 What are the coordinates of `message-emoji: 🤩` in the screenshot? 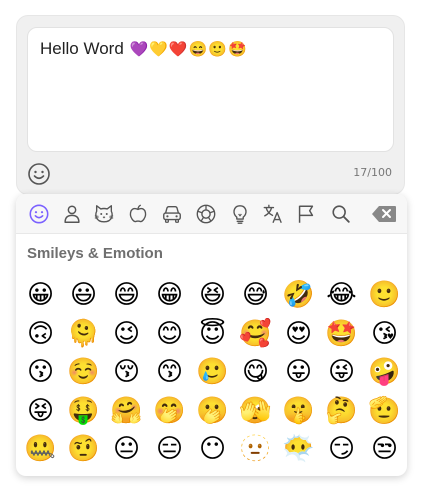 It's located at (237, 49).